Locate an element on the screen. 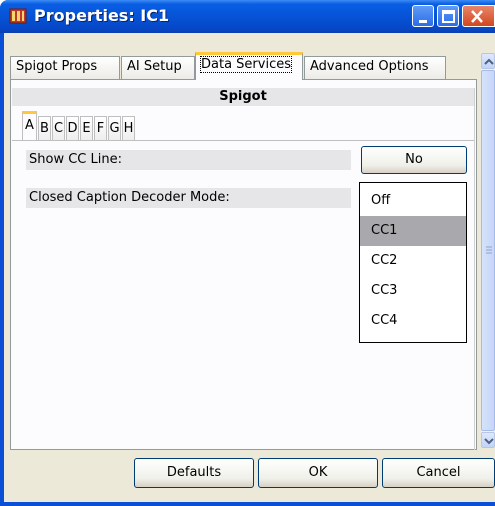 This screenshot has height=506, width=495. inner-tab-f: F is located at coordinates (100, 128).